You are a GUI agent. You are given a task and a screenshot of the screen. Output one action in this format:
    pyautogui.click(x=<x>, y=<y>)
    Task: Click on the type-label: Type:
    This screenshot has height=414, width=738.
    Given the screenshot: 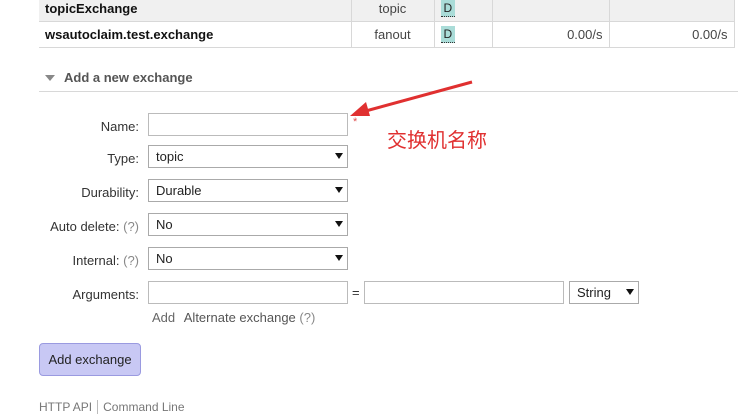 What is the action you would take?
    pyautogui.click(x=123, y=158)
    